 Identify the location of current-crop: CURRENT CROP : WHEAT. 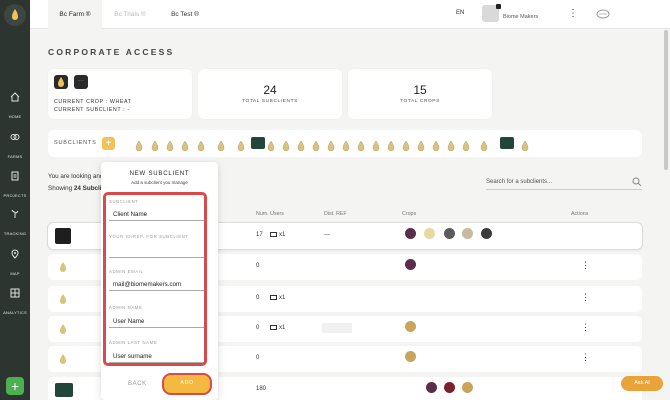
(93, 102).